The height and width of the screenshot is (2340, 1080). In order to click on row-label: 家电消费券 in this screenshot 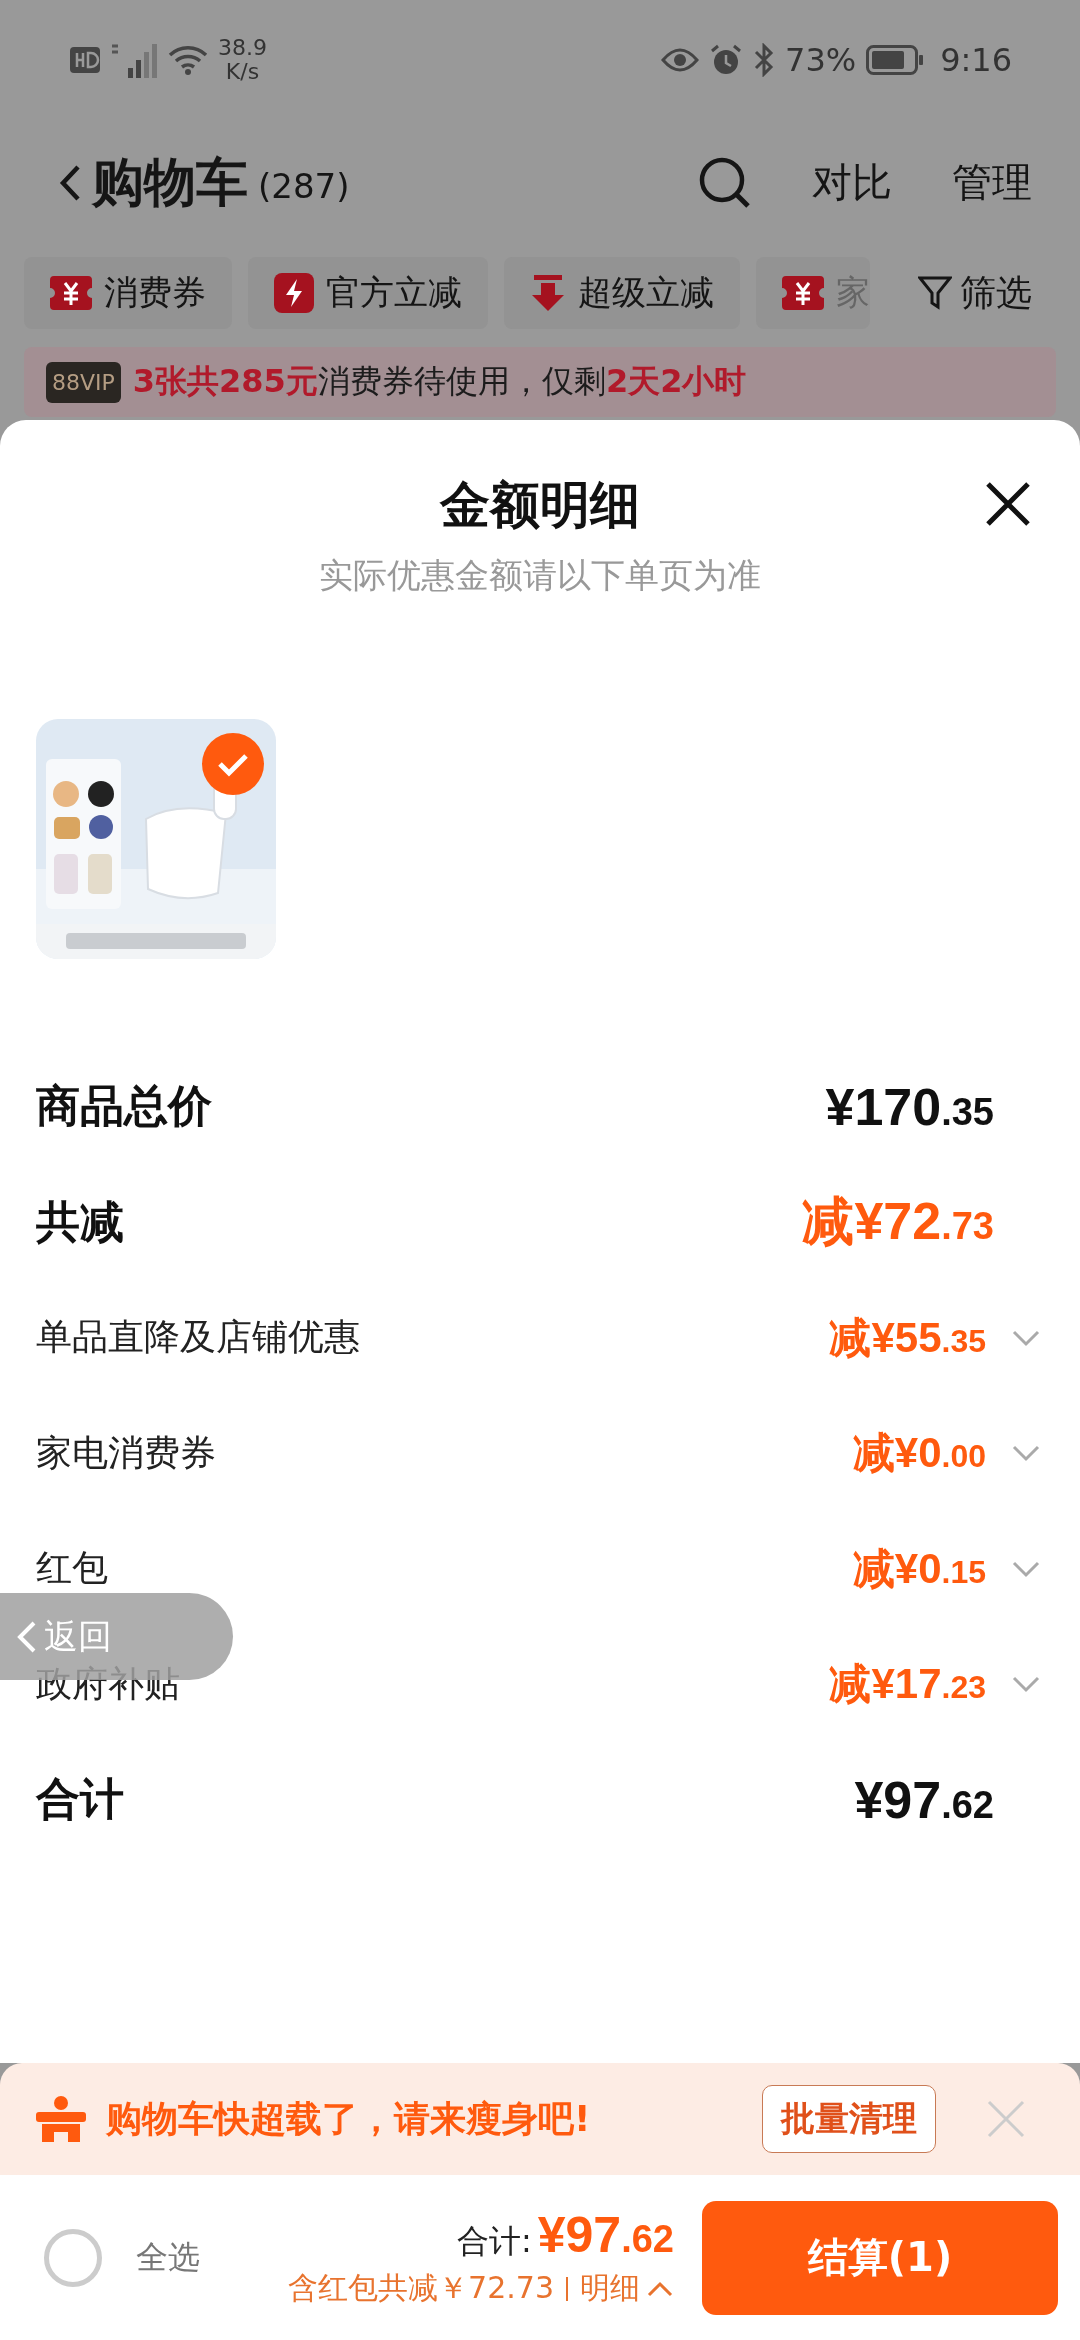, I will do `click(126, 1452)`.